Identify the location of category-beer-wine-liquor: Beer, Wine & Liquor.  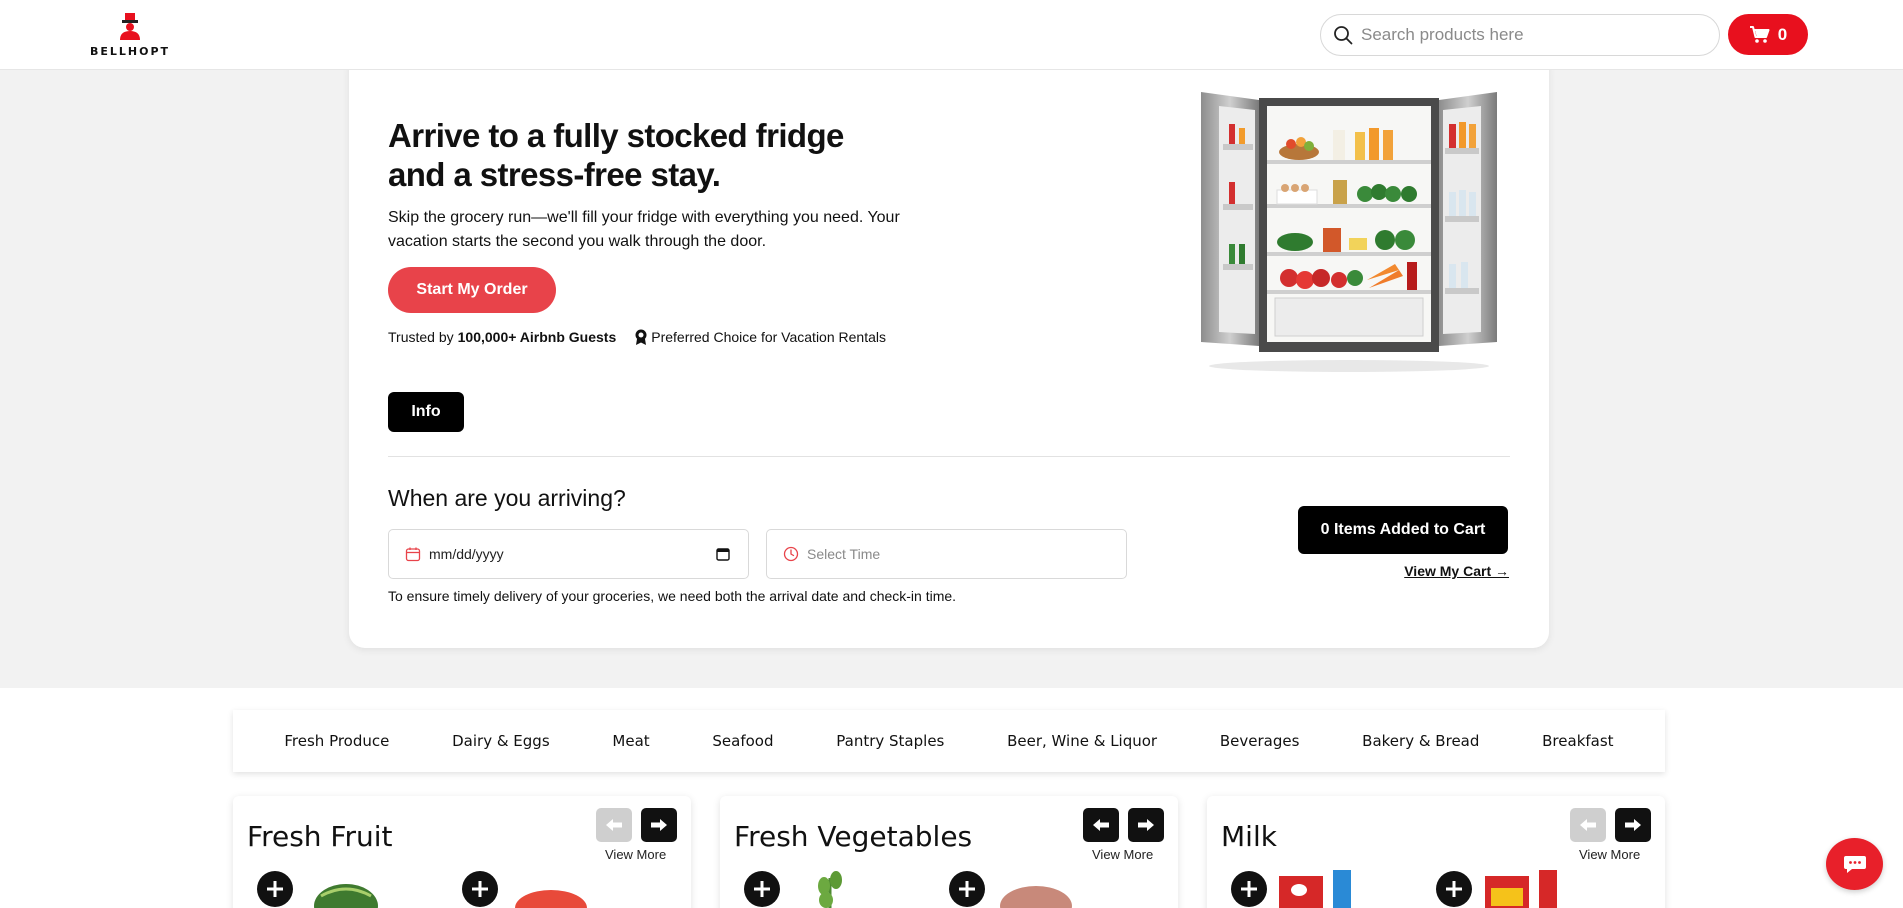
(1082, 741).